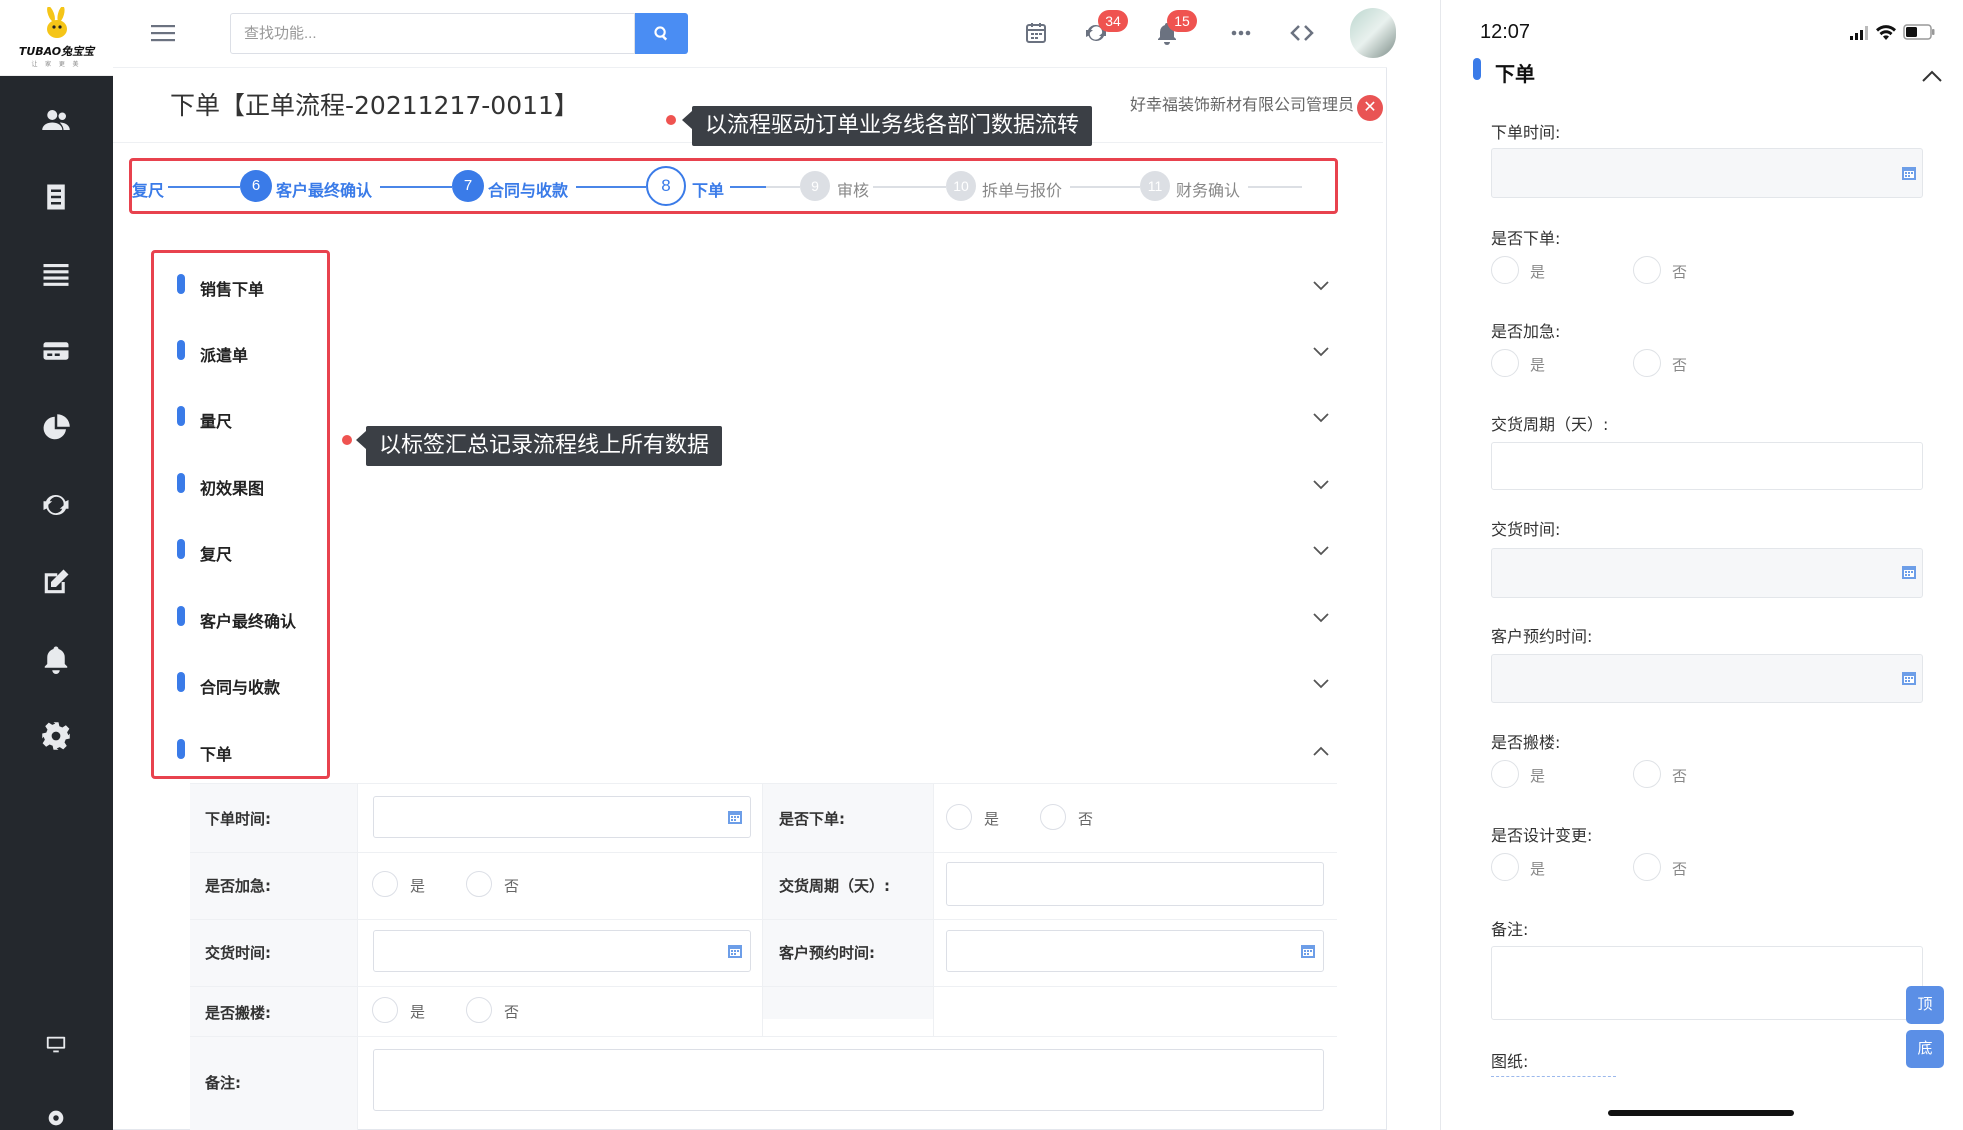 This screenshot has width=1963, height=1130. Describe the element at coordinates (224, 354) in the screenshot. I see `section-dispatch: 派遣单` at that location.